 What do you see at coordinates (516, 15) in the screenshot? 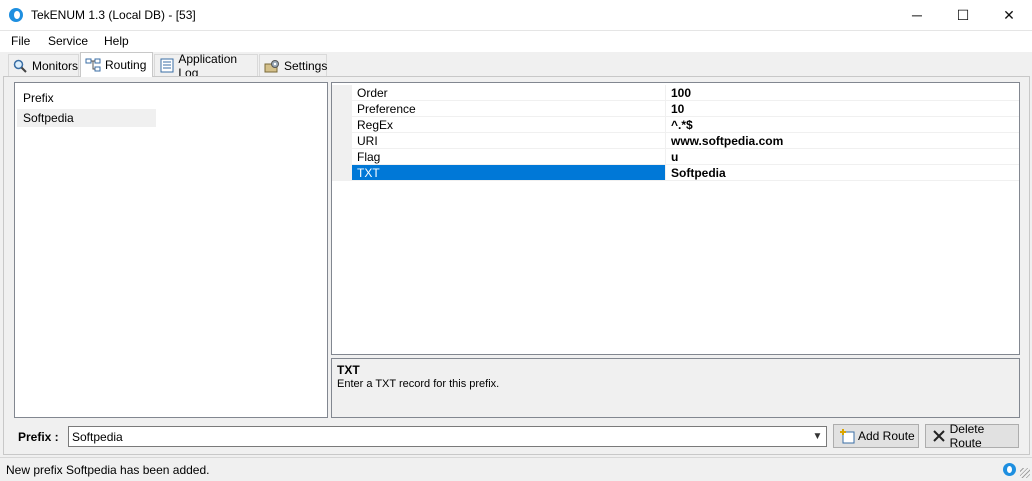
I see `title-bar: TekENUM 1.3 (Local DB) - [53] ─ ☐ ✕` at bounding box center [516, 15].